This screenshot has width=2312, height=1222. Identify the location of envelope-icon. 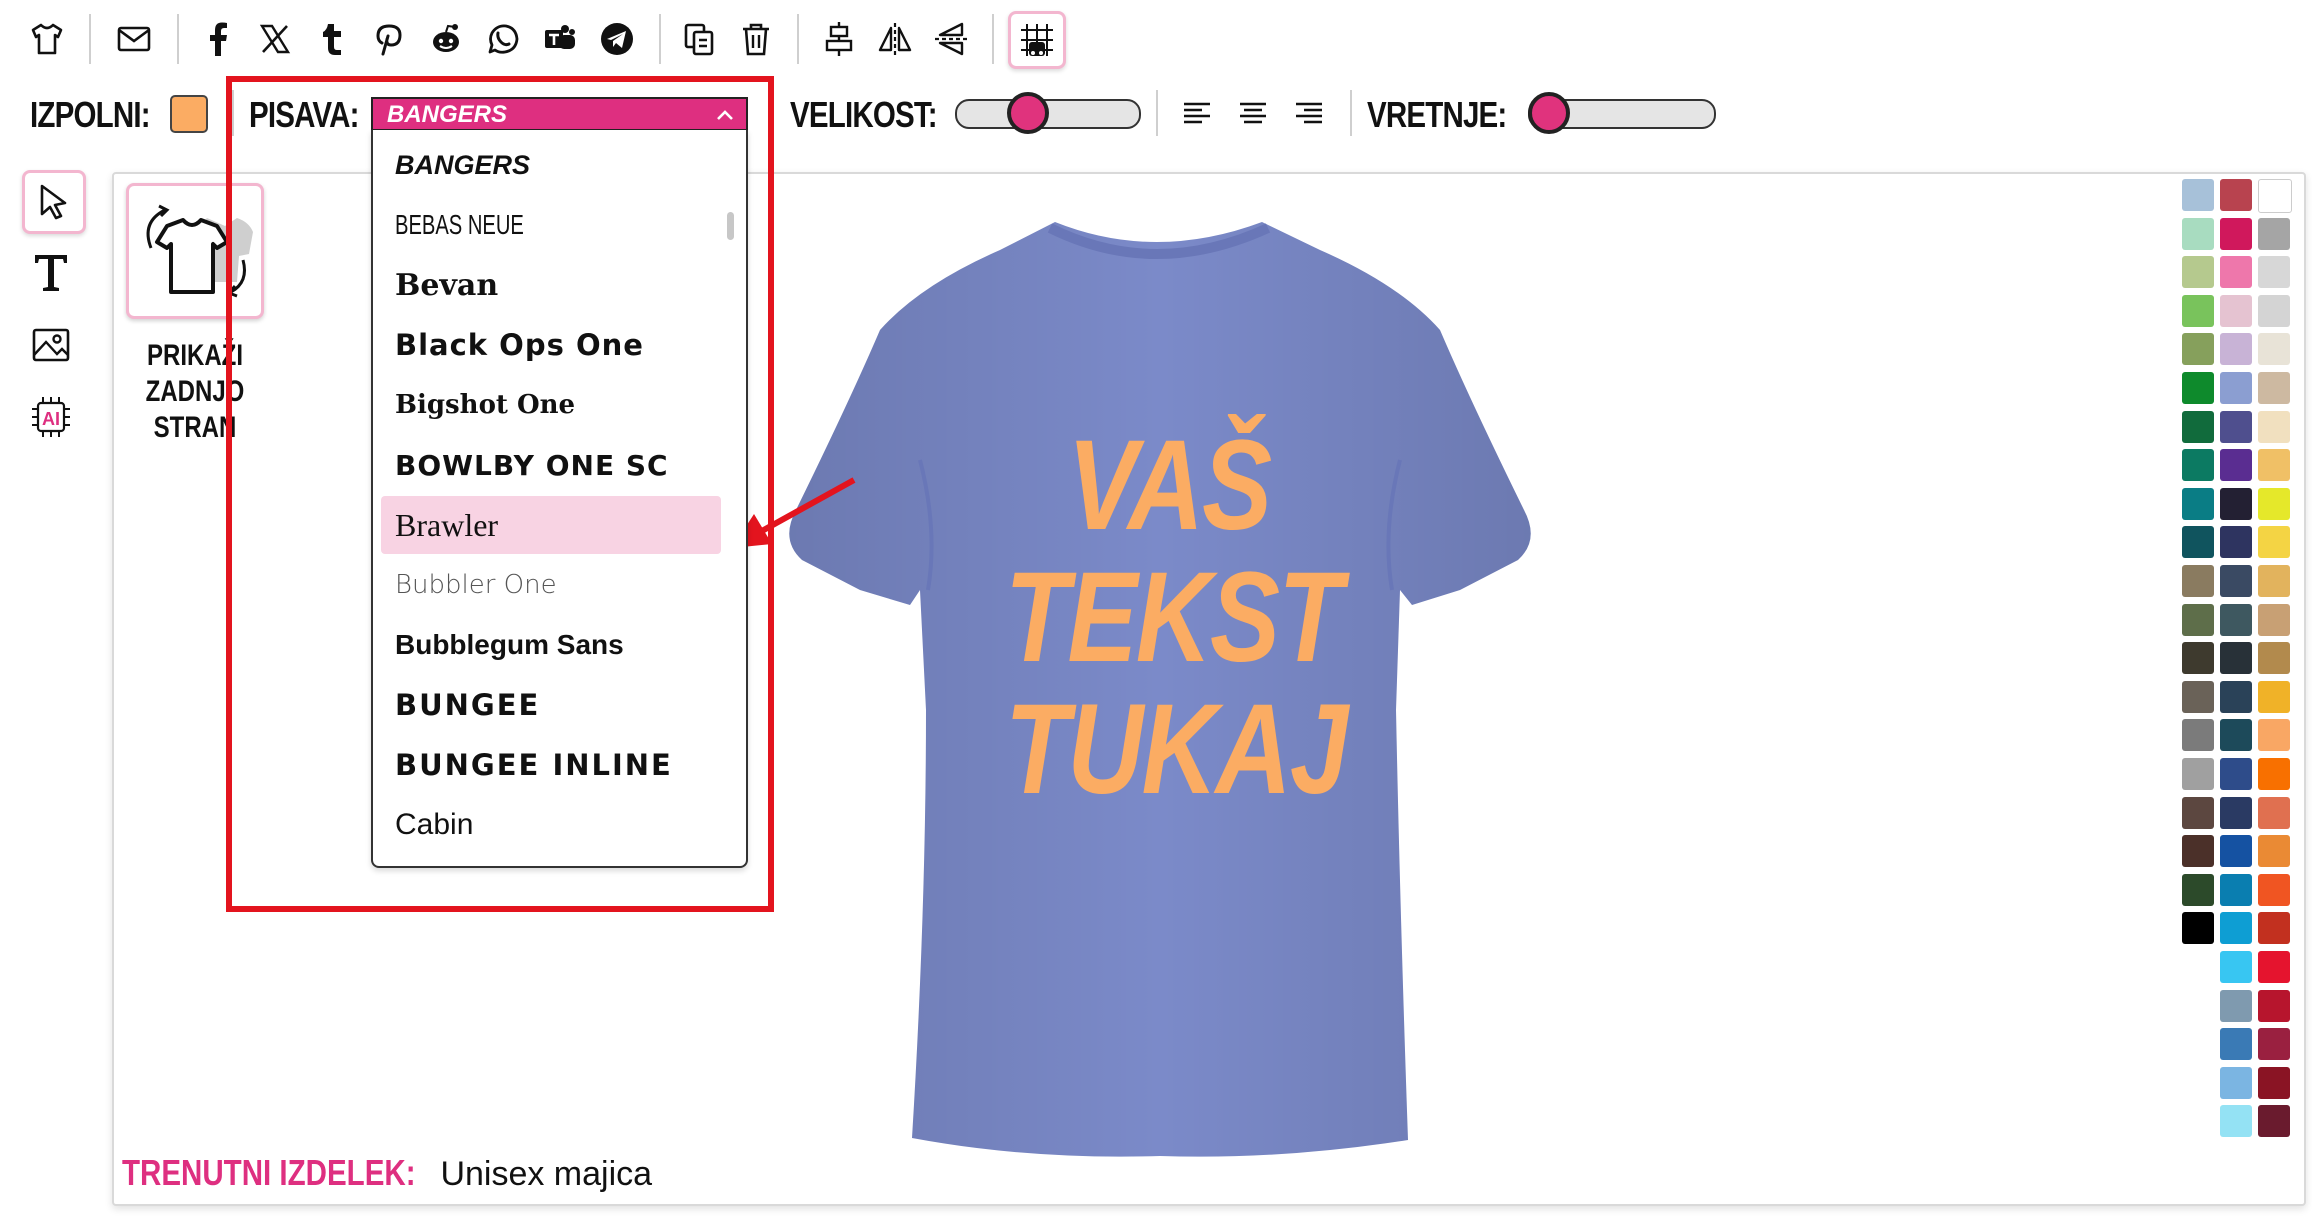
(134, 39).